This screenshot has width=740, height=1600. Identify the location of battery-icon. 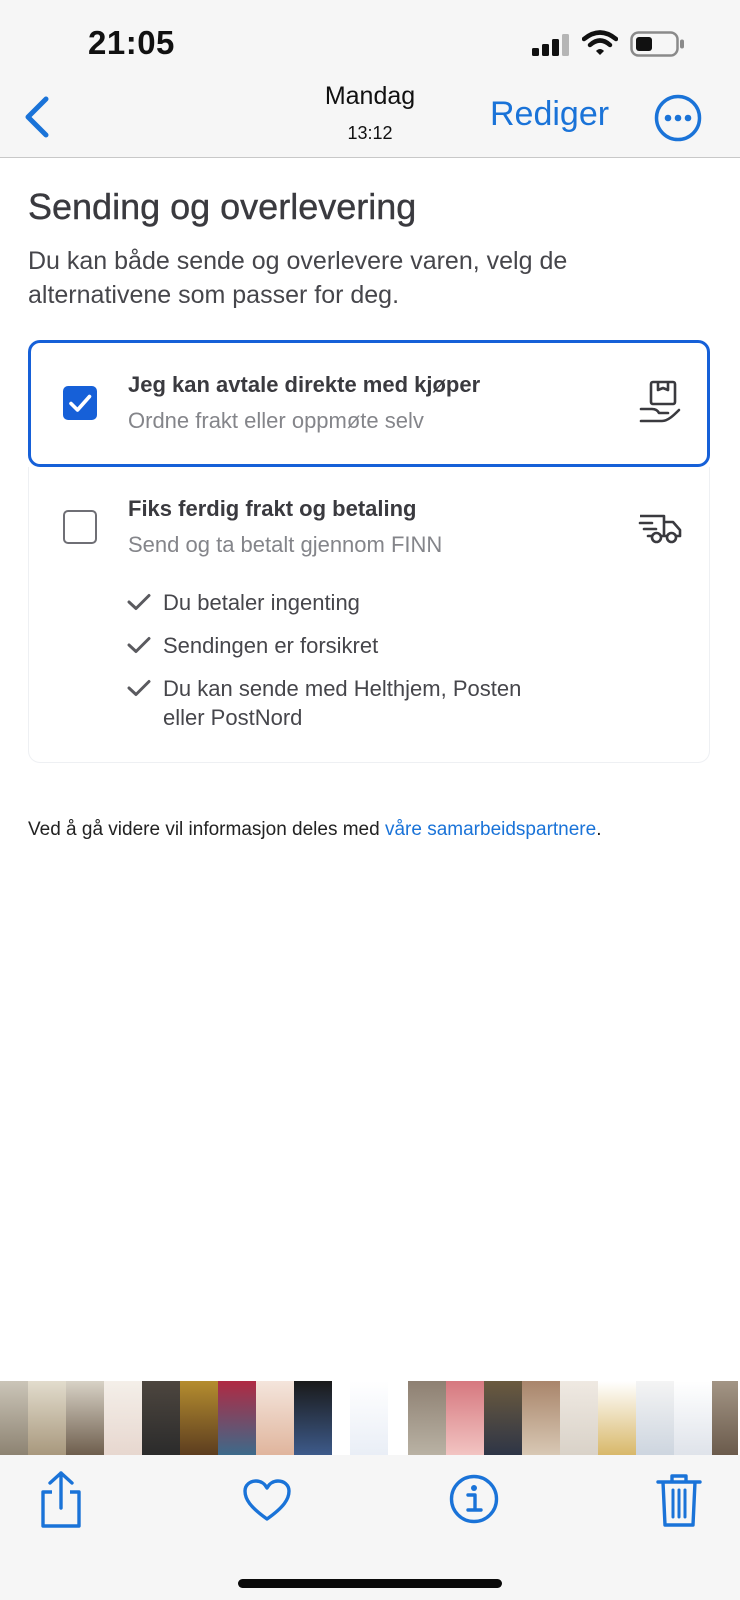
(657, 44).